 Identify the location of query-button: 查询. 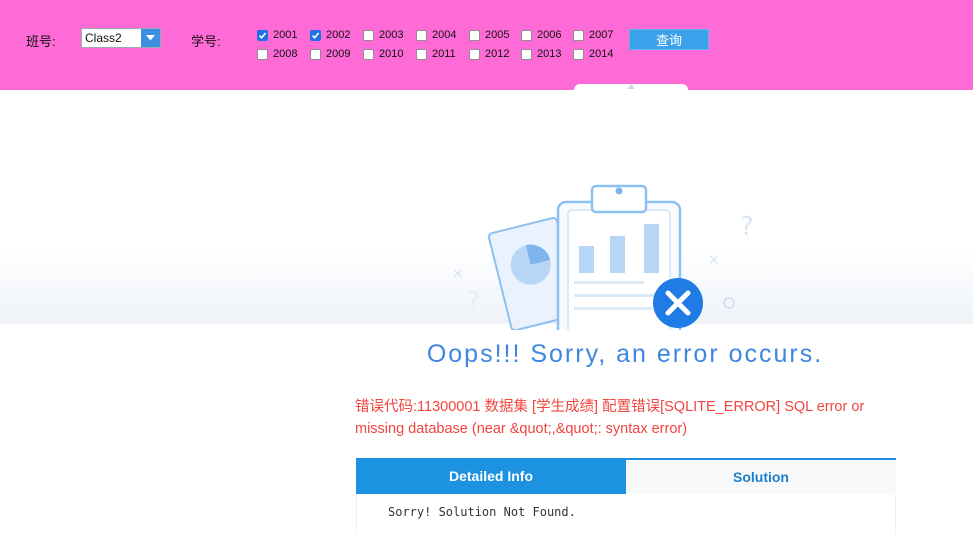
(669, 39).